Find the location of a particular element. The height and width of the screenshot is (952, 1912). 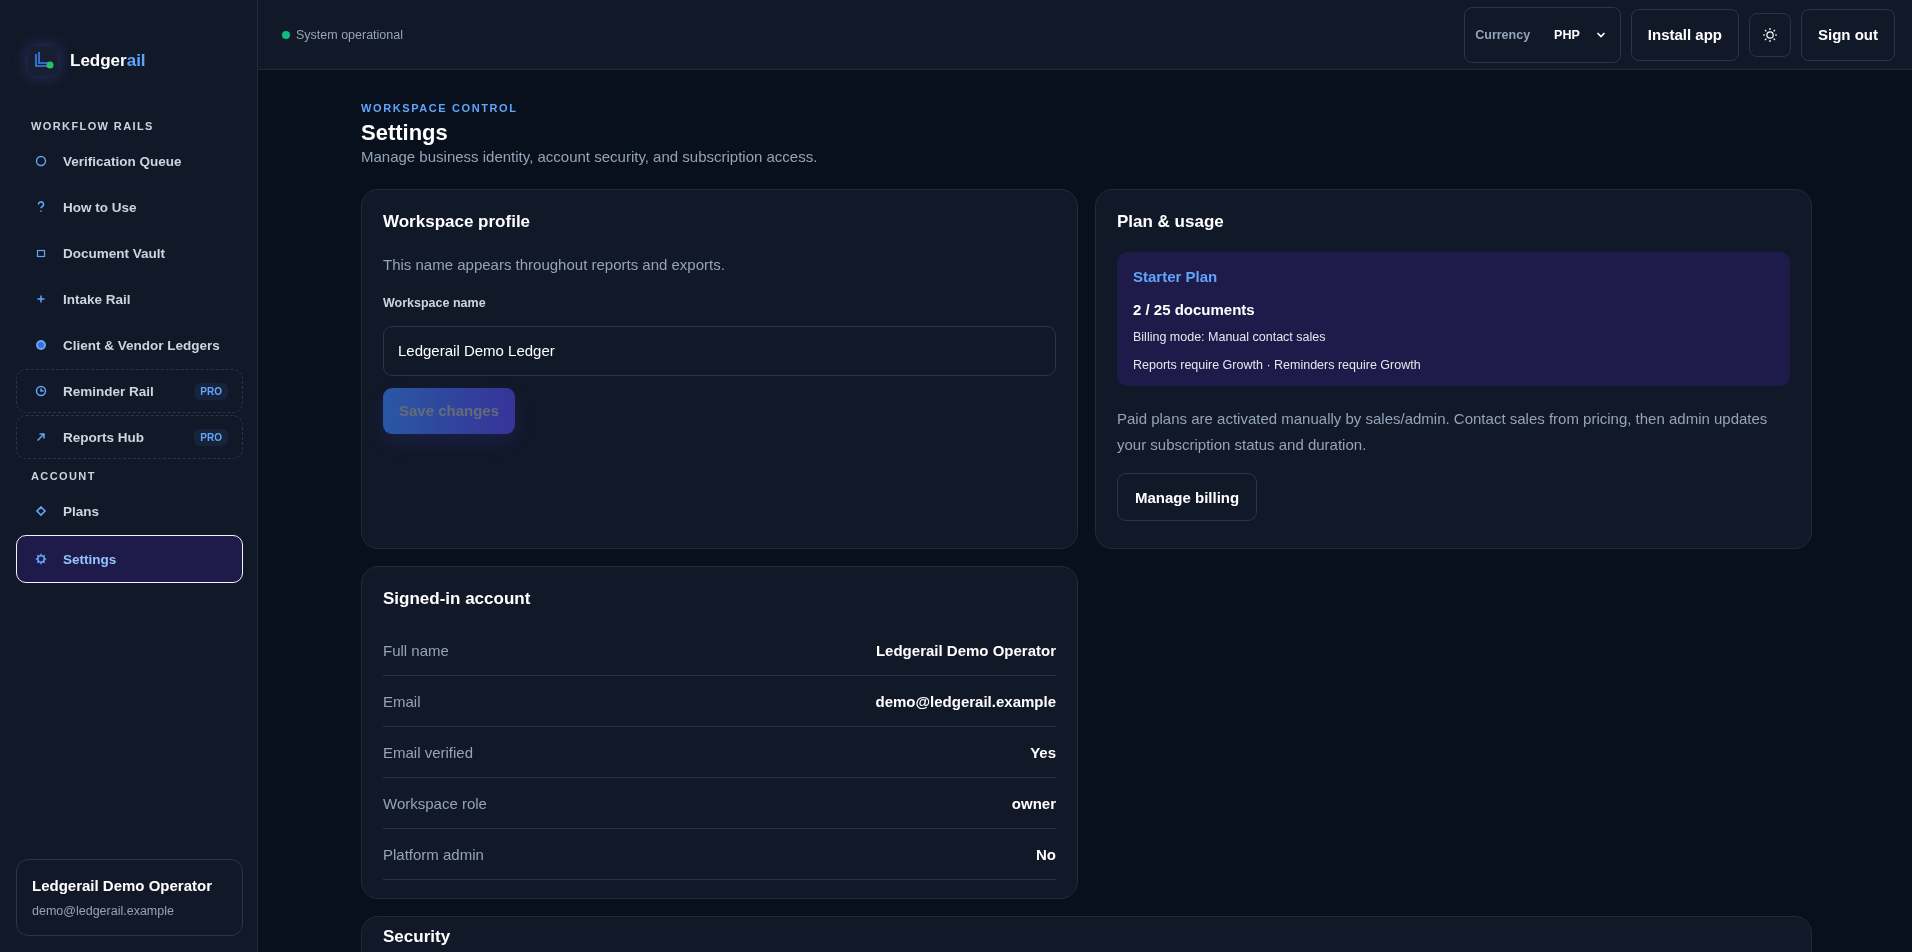

arrow-icon is located at coordinates (41, 437).